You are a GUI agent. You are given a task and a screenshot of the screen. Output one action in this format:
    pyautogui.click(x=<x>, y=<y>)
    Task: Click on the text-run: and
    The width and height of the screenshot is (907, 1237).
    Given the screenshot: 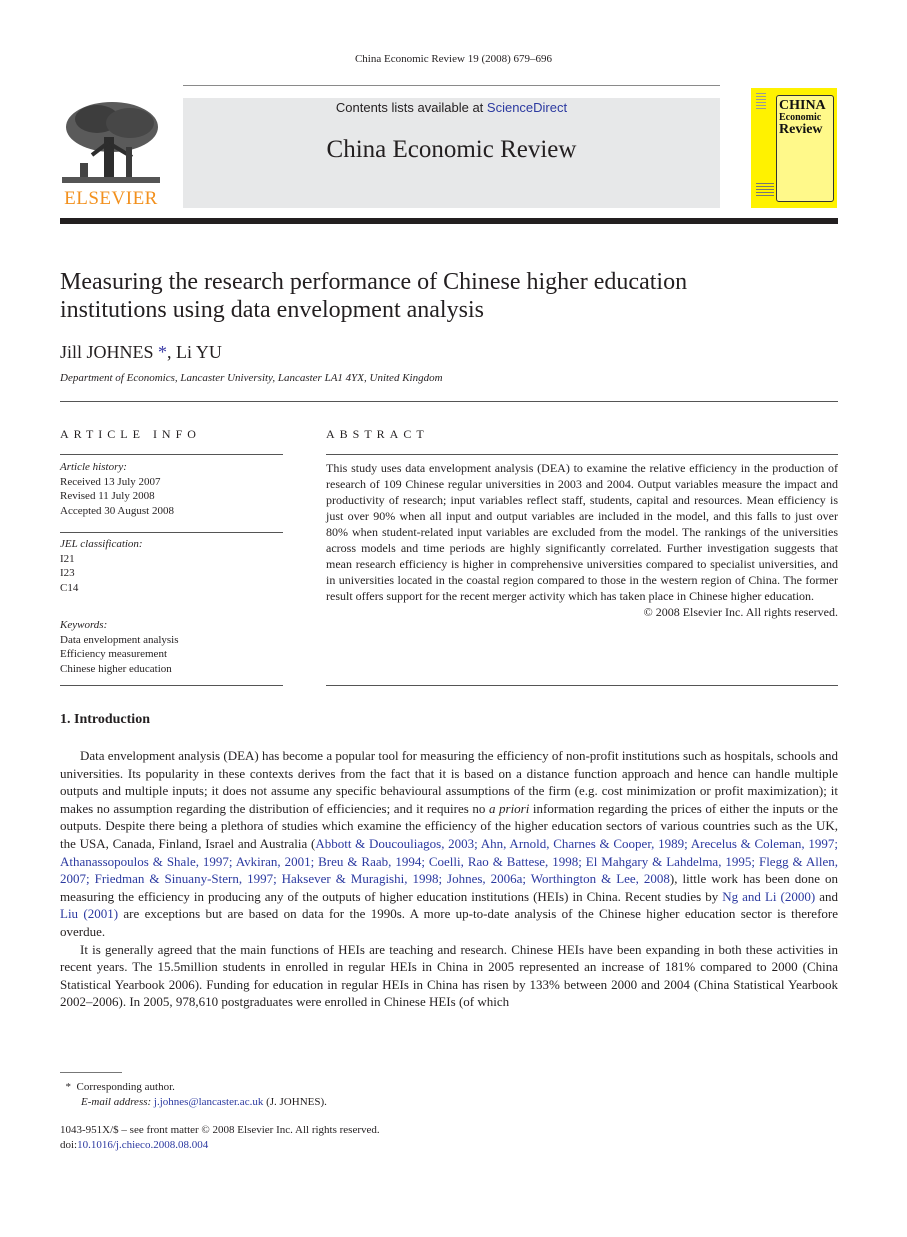 What is the action you would take?
    pyautogui.click(x=826, y=896)
    